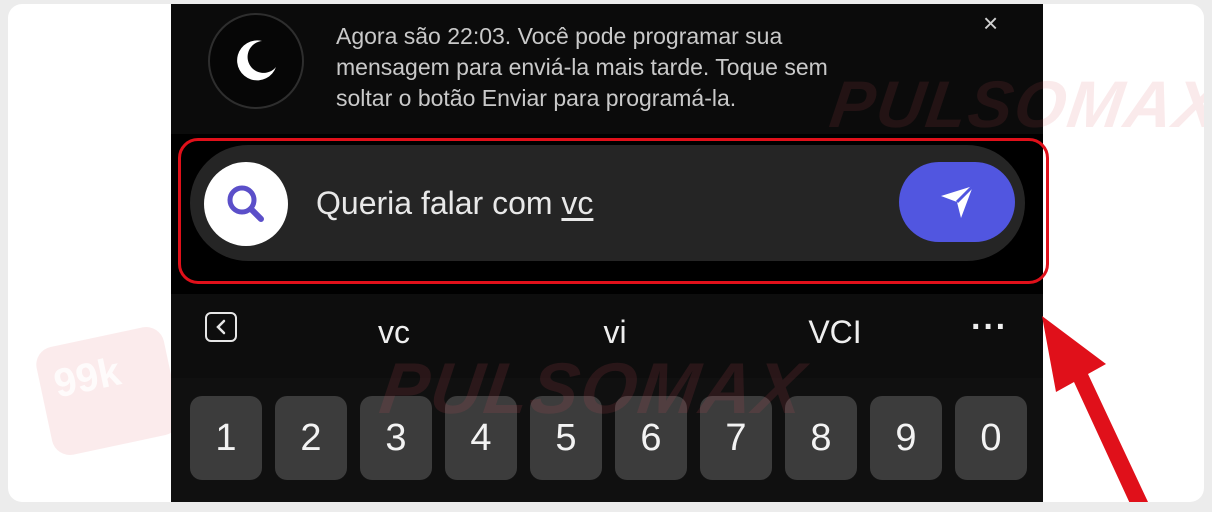 Image resolution: width=1212 pixels, height=512 pixels. What do you see at coordinates (835, 332) in the screenshot?
I see `suggestion-vci: VCI` at bounding box center [835, 332].